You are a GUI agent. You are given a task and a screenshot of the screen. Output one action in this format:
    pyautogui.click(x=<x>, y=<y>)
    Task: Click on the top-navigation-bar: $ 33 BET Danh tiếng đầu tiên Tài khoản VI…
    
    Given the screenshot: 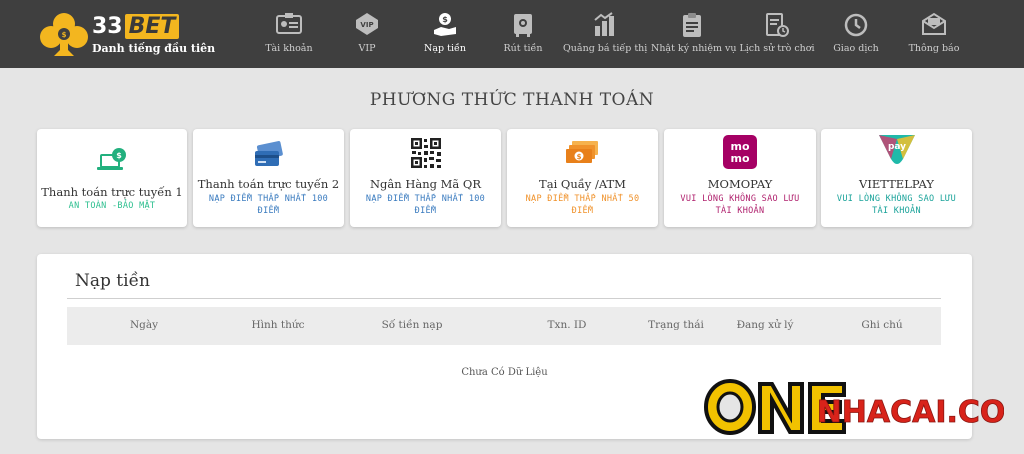 What is the action you would take?
    pyautogui.click(x=512, y=34)
    